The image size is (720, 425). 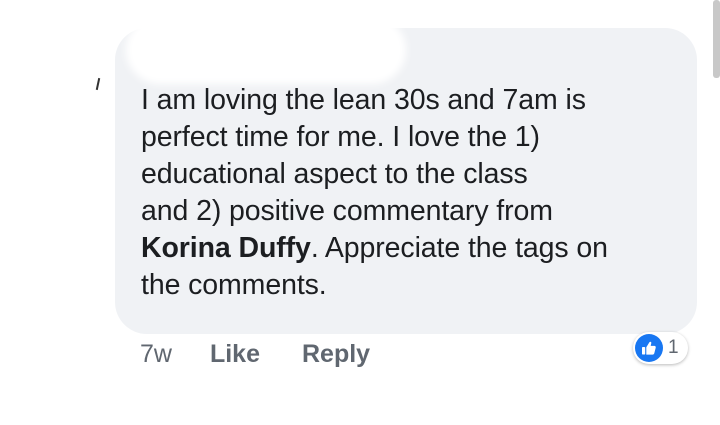 I want to click on comment-line: perfect time for me. I love the 1), so click(x=340, y=137).